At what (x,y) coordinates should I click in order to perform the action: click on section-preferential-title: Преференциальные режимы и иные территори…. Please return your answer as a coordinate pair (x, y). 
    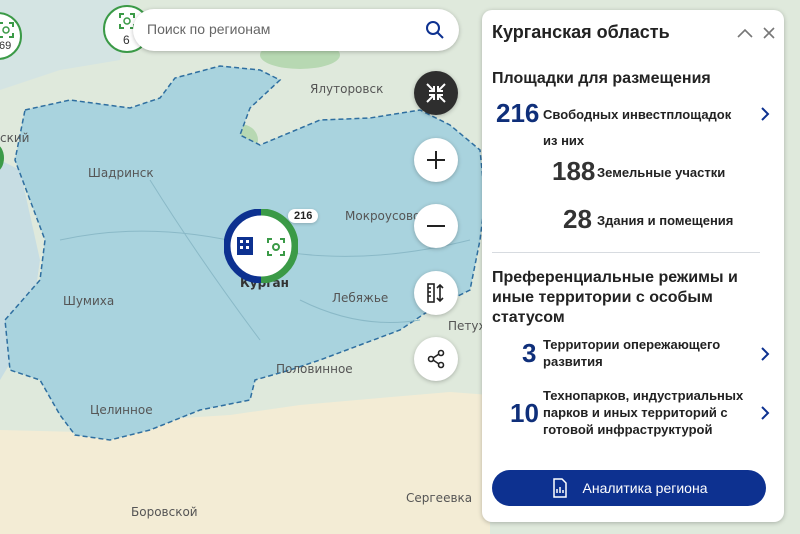
    Looking at the image, I should click on (615, 297).